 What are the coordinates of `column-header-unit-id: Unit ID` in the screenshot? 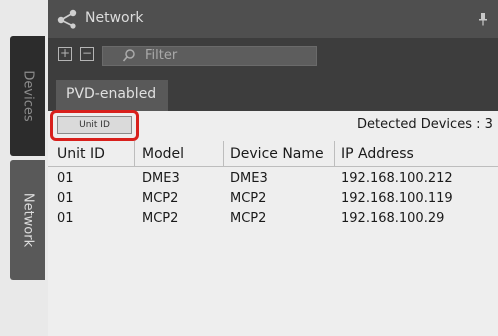 It's located at (81, 154).